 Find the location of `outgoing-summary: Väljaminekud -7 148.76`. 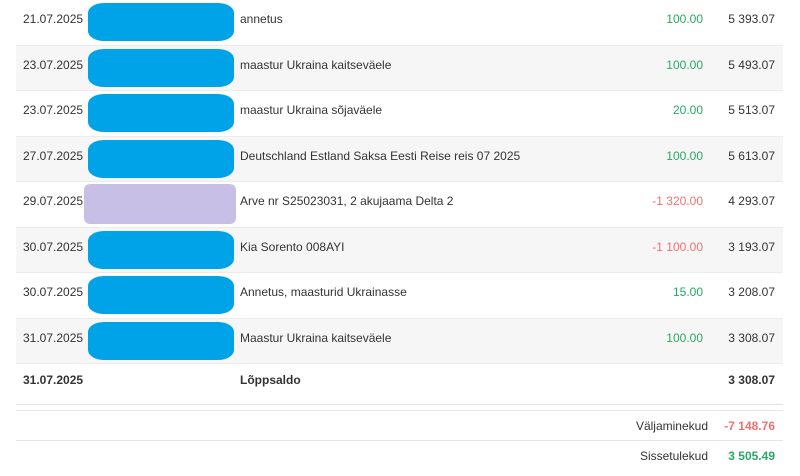

outgoing-summary: Väljaminekud -7 148.76 is located at coordinates (399, 425).